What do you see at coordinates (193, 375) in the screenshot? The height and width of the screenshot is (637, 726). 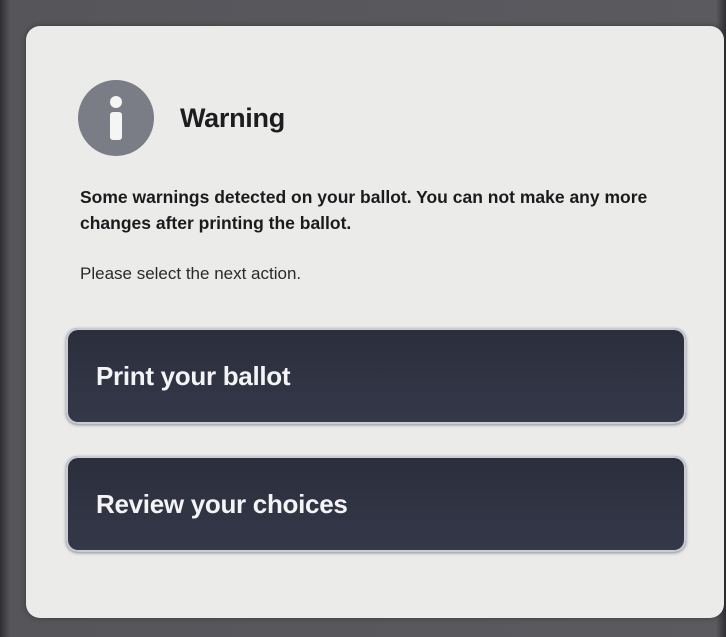 I see `print-ballot-label: Print your ballot` at bounding box center [193, 375].